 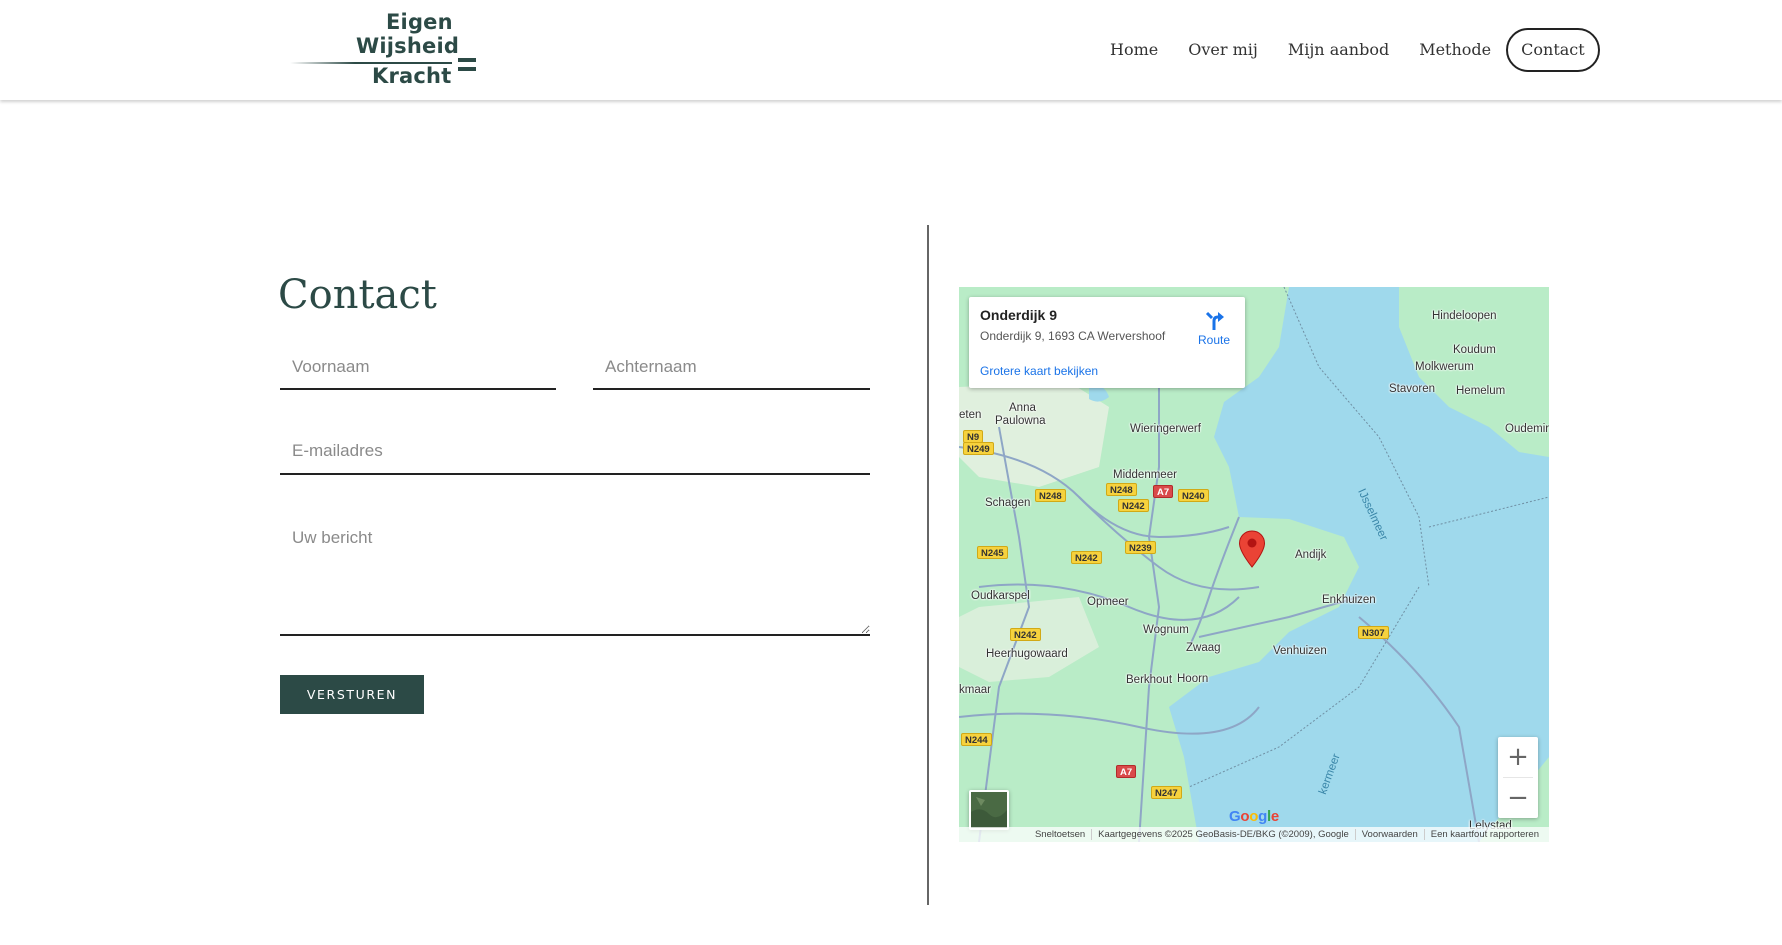 I want to click on nav-home: Home, so click(x=1134, y=50).